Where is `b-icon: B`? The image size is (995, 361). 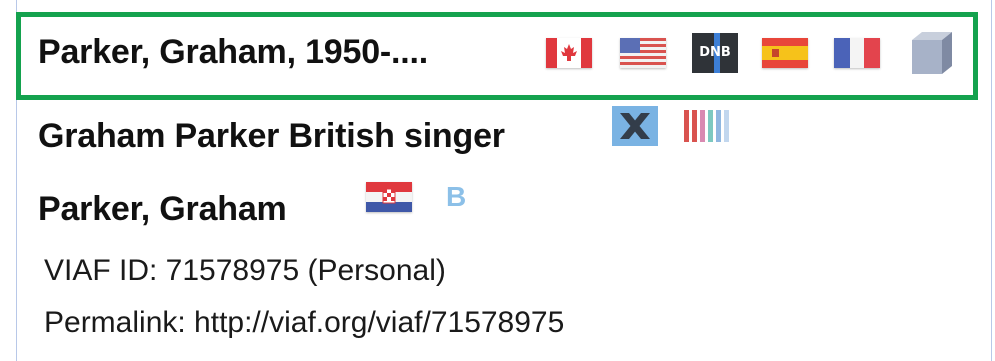 b-icon: B is located at coordinates (458, 197).